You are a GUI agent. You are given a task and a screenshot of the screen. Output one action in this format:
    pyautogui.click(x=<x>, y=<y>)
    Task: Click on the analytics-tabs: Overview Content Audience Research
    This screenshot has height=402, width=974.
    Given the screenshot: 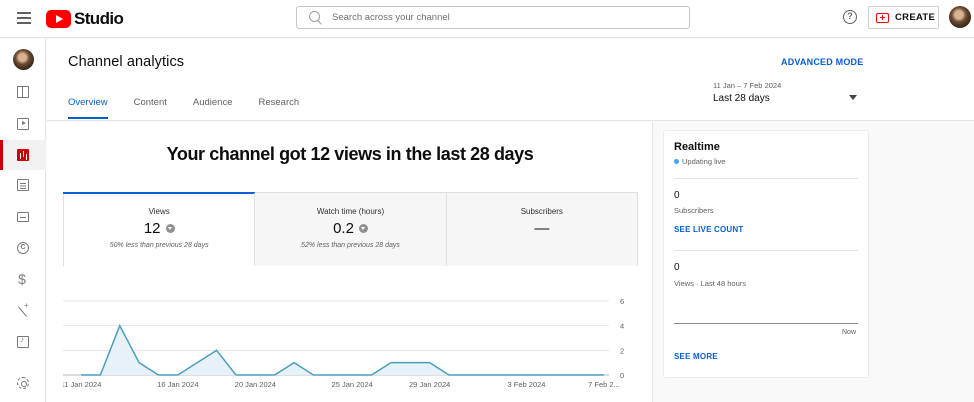 What is the action you would take?
    pyautogui.click(x=196, y=108)
    